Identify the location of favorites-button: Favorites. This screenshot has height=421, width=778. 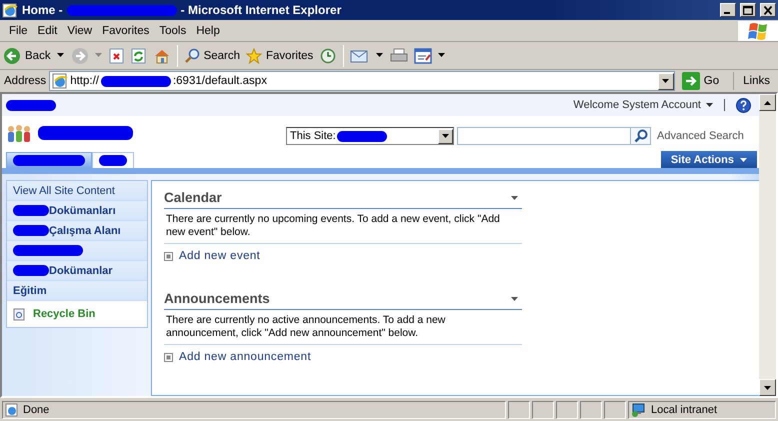
(280, 56).